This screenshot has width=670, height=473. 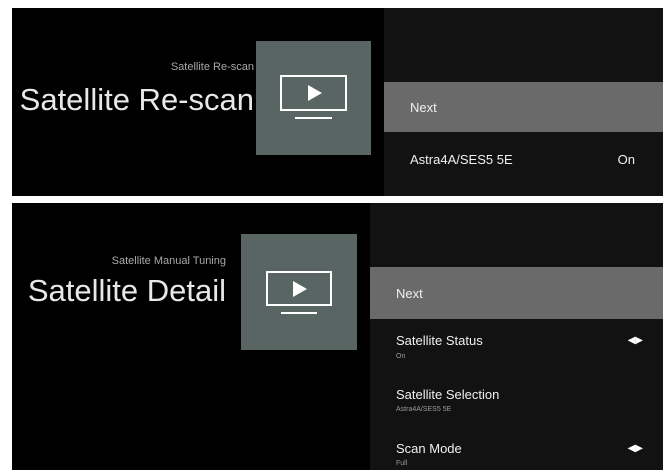 What do you see at coordinates (516, 402) in the screenshot?
I see `satellite-selection-item: Satellite Selection Astra4A/SES5 5E` at bounding box center [516, 402].